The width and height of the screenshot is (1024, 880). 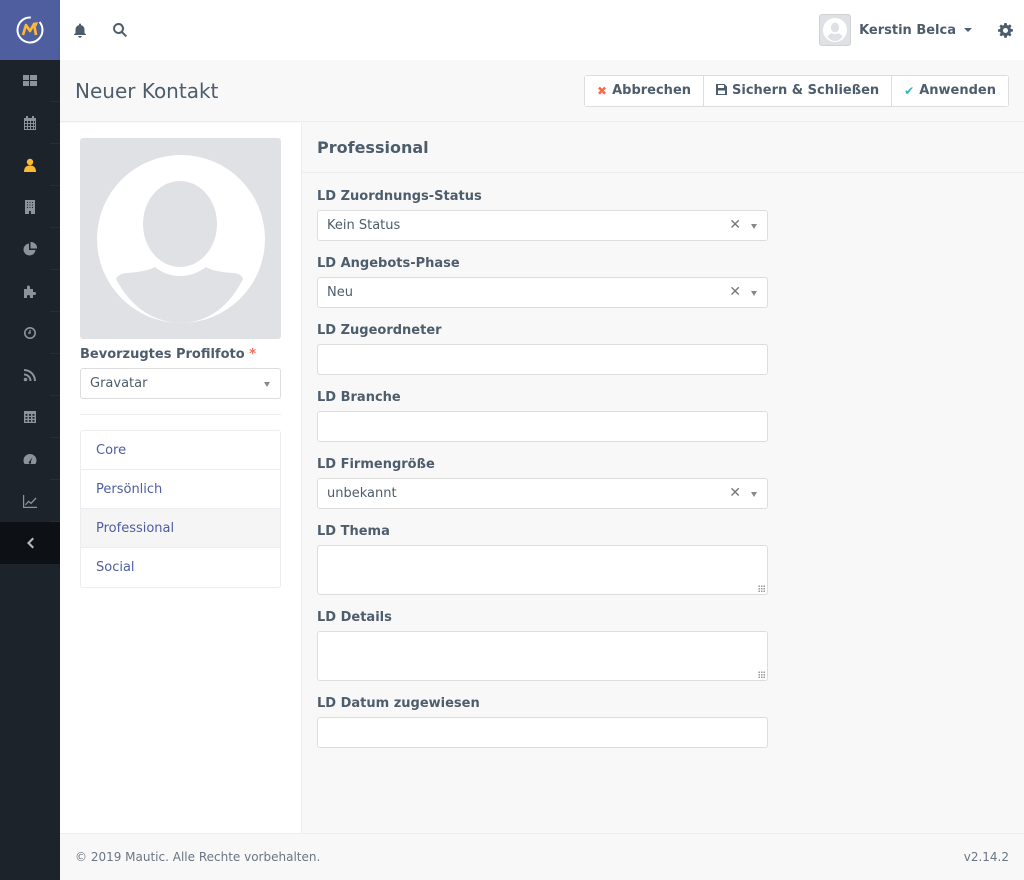 I want to click on user-menu: Kerstin Belca, so click(x=902, y=30).